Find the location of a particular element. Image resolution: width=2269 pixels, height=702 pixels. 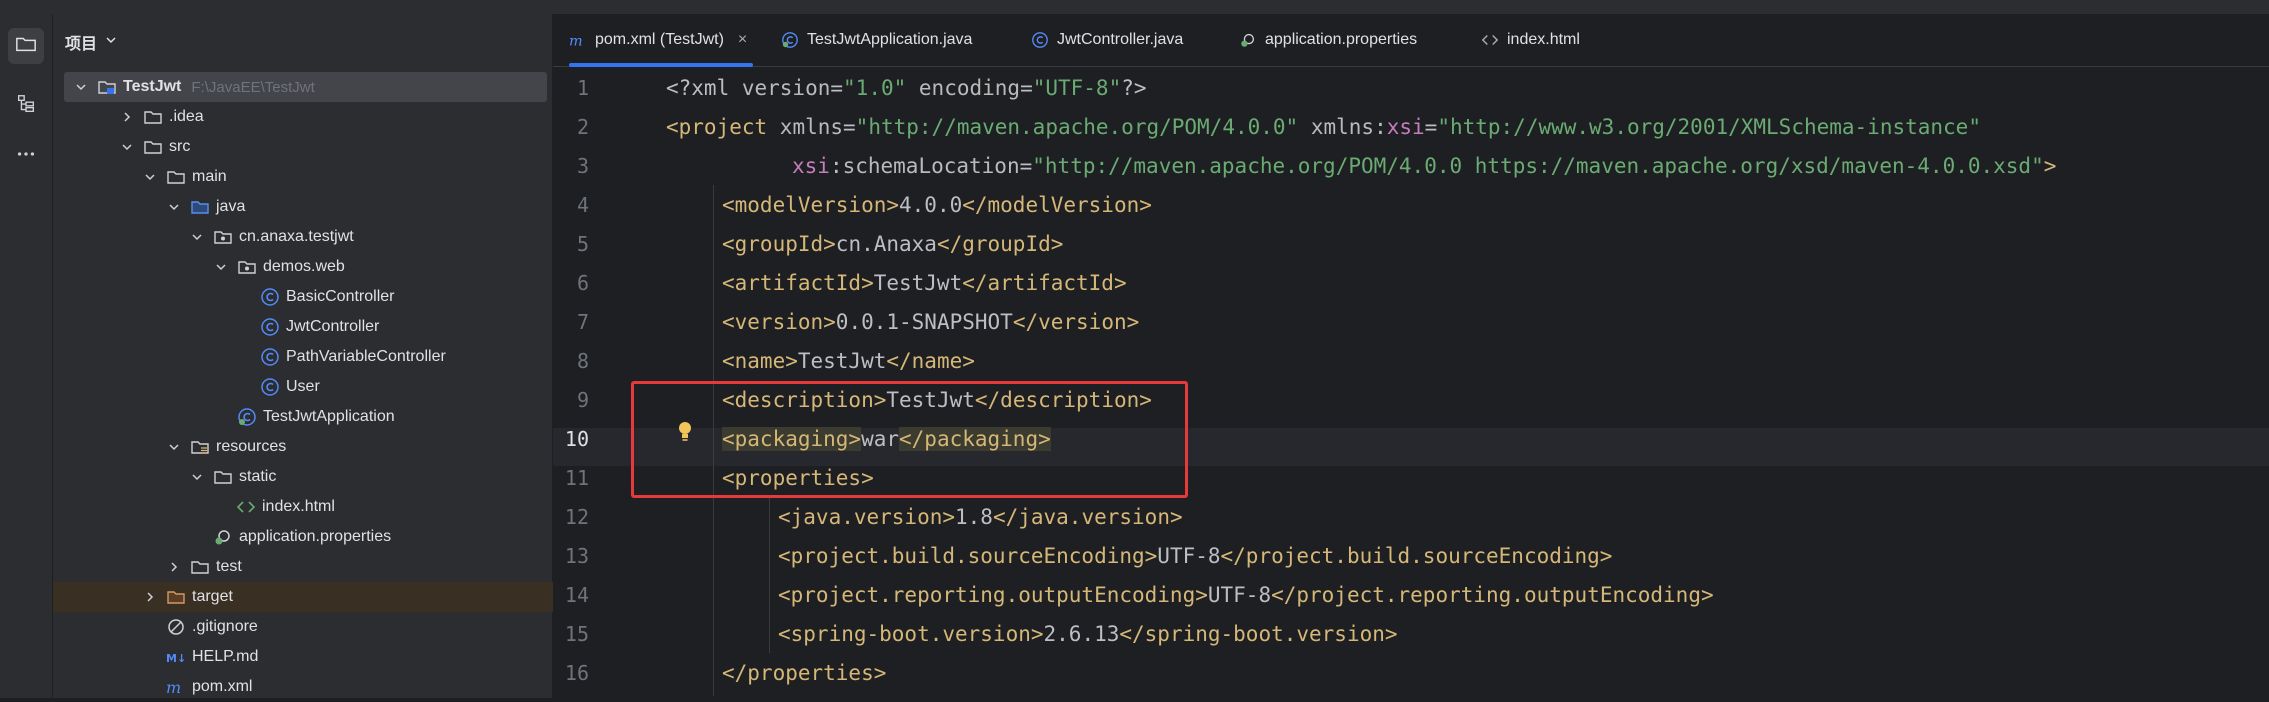

tab-label: TestJwtApplication.java is located at coordinates (890, 39).